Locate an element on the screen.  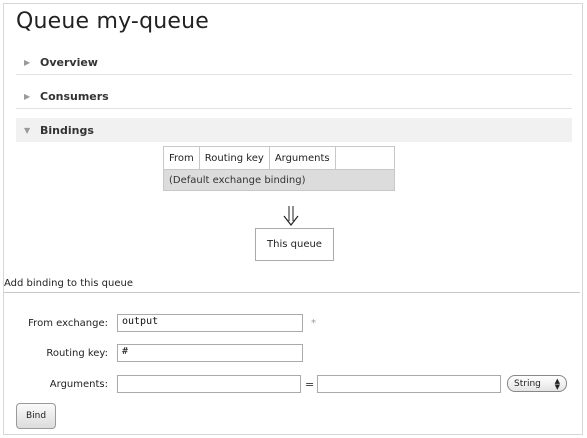
add-binding-heading: Add binding to this queue is located at coordinates (292, 285).